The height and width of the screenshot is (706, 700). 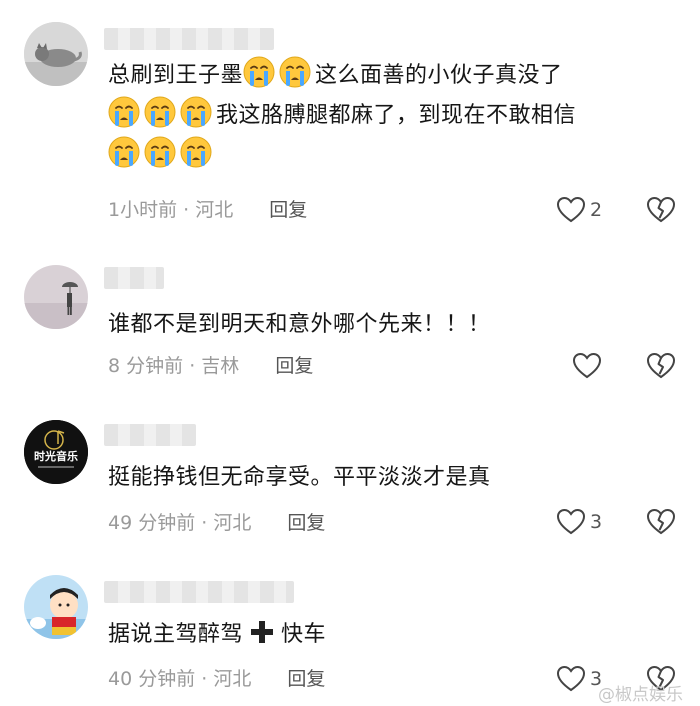 I want to click on comment-text: 总刷到王子墨 这么面善的小伙子真没了 我这胳膊腿都麻了，到现在不敢相信, so click(x=393, y=116).